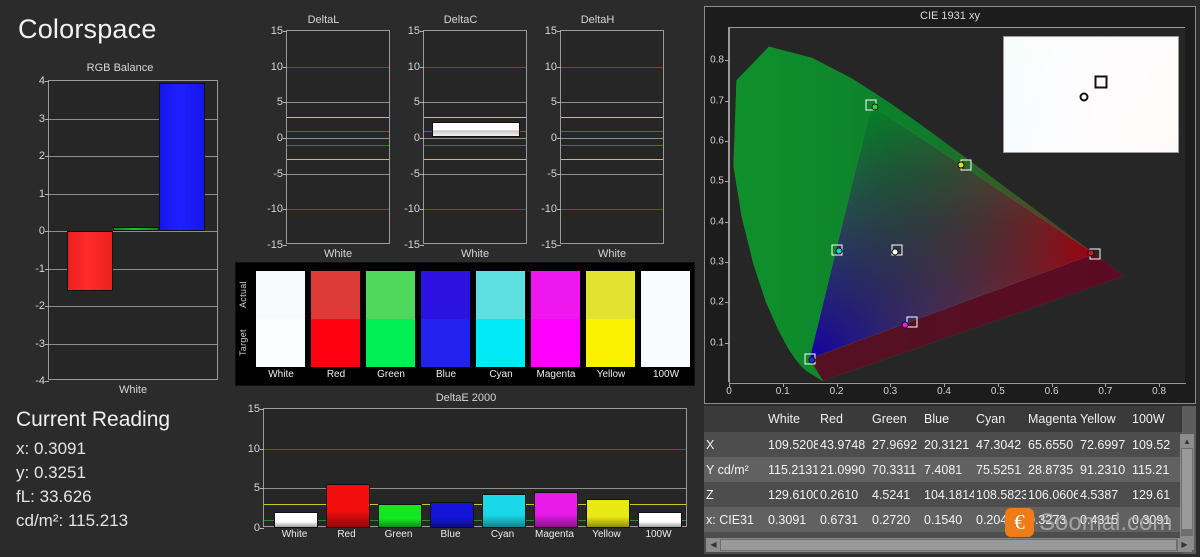  What do you see at coordinates (735, 419) in the screenshot?
I see `table-column-header` at bounding box center [735, 419].